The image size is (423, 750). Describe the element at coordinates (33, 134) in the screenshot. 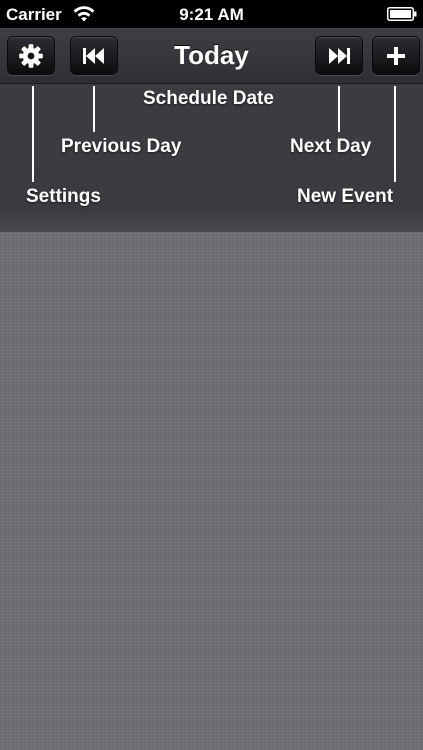

I see `guide-line-settings` at that location.